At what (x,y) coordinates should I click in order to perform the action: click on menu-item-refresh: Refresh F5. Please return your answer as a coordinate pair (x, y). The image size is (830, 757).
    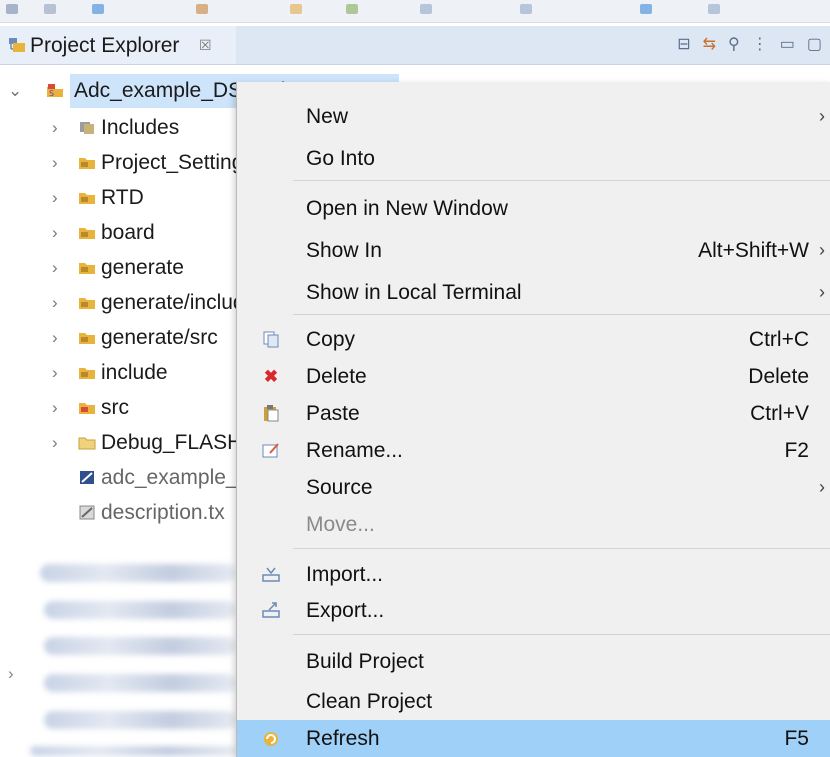
    Looking at the image, I should click on (533, 738).